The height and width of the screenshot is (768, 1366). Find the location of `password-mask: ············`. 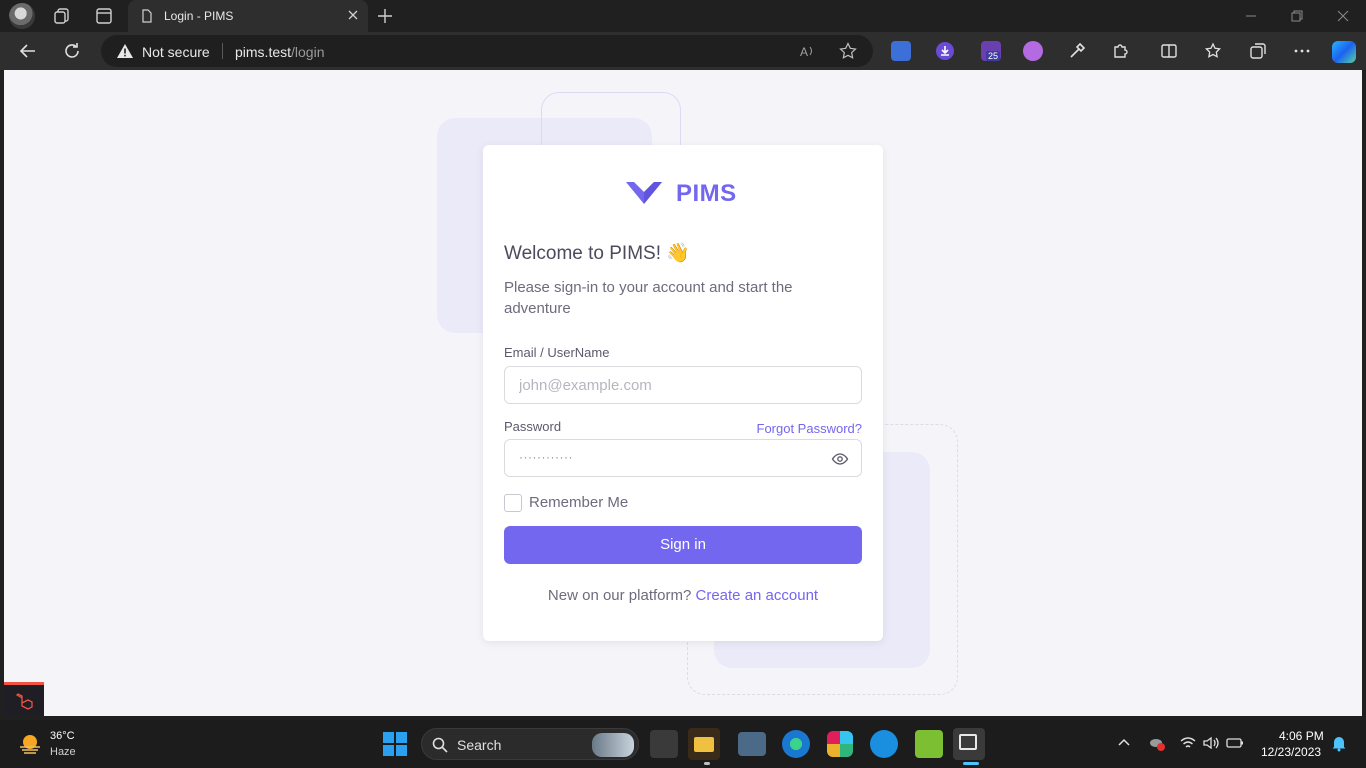

password-mask: ············ is located at coordinates (546, 457).